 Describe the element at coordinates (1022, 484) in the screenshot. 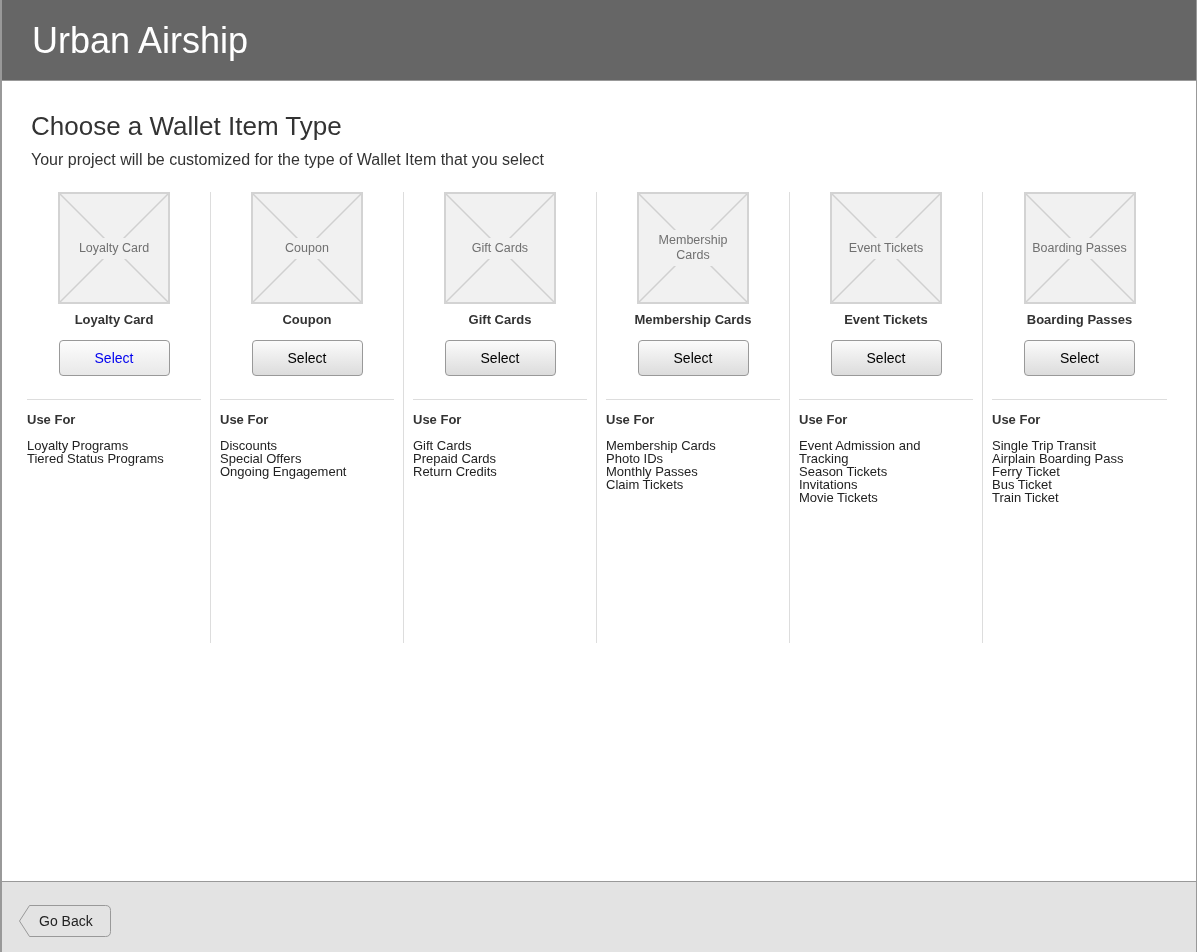

I see `use-case-text: Bus Ticket` at that location.